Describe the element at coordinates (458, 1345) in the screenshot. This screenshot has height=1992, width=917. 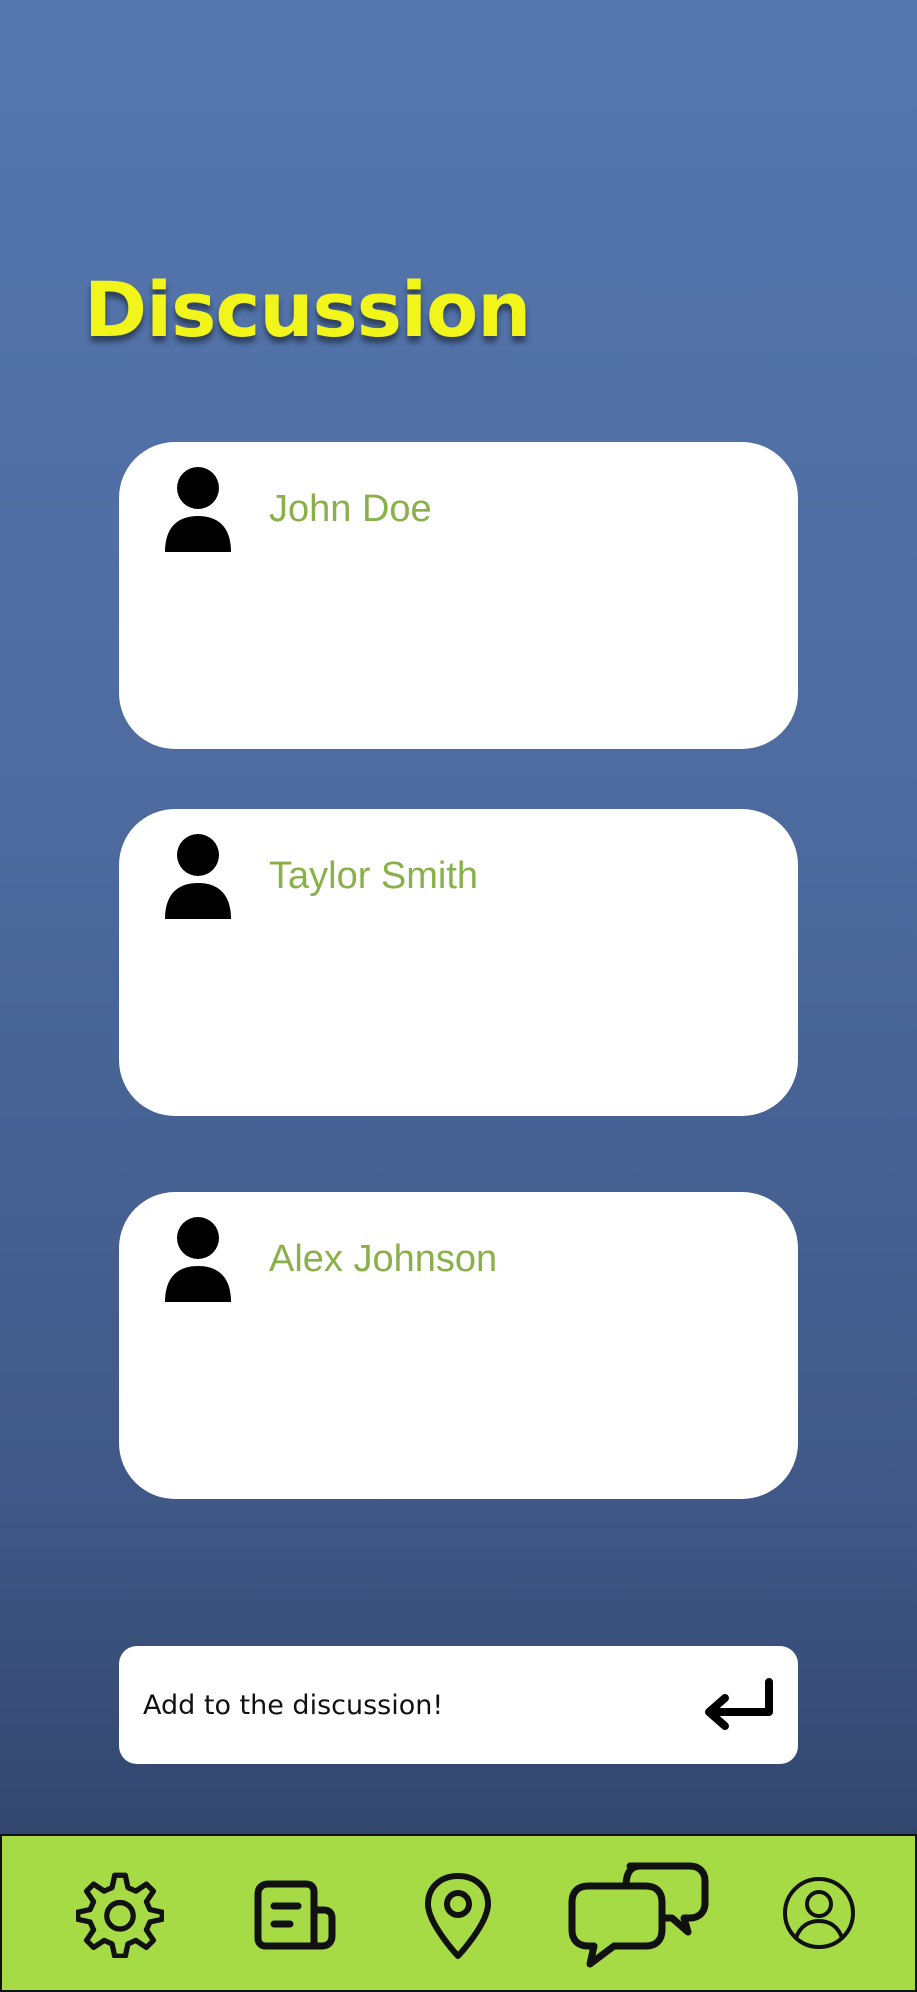
I see `post-card: Alex Johnson` at that location.